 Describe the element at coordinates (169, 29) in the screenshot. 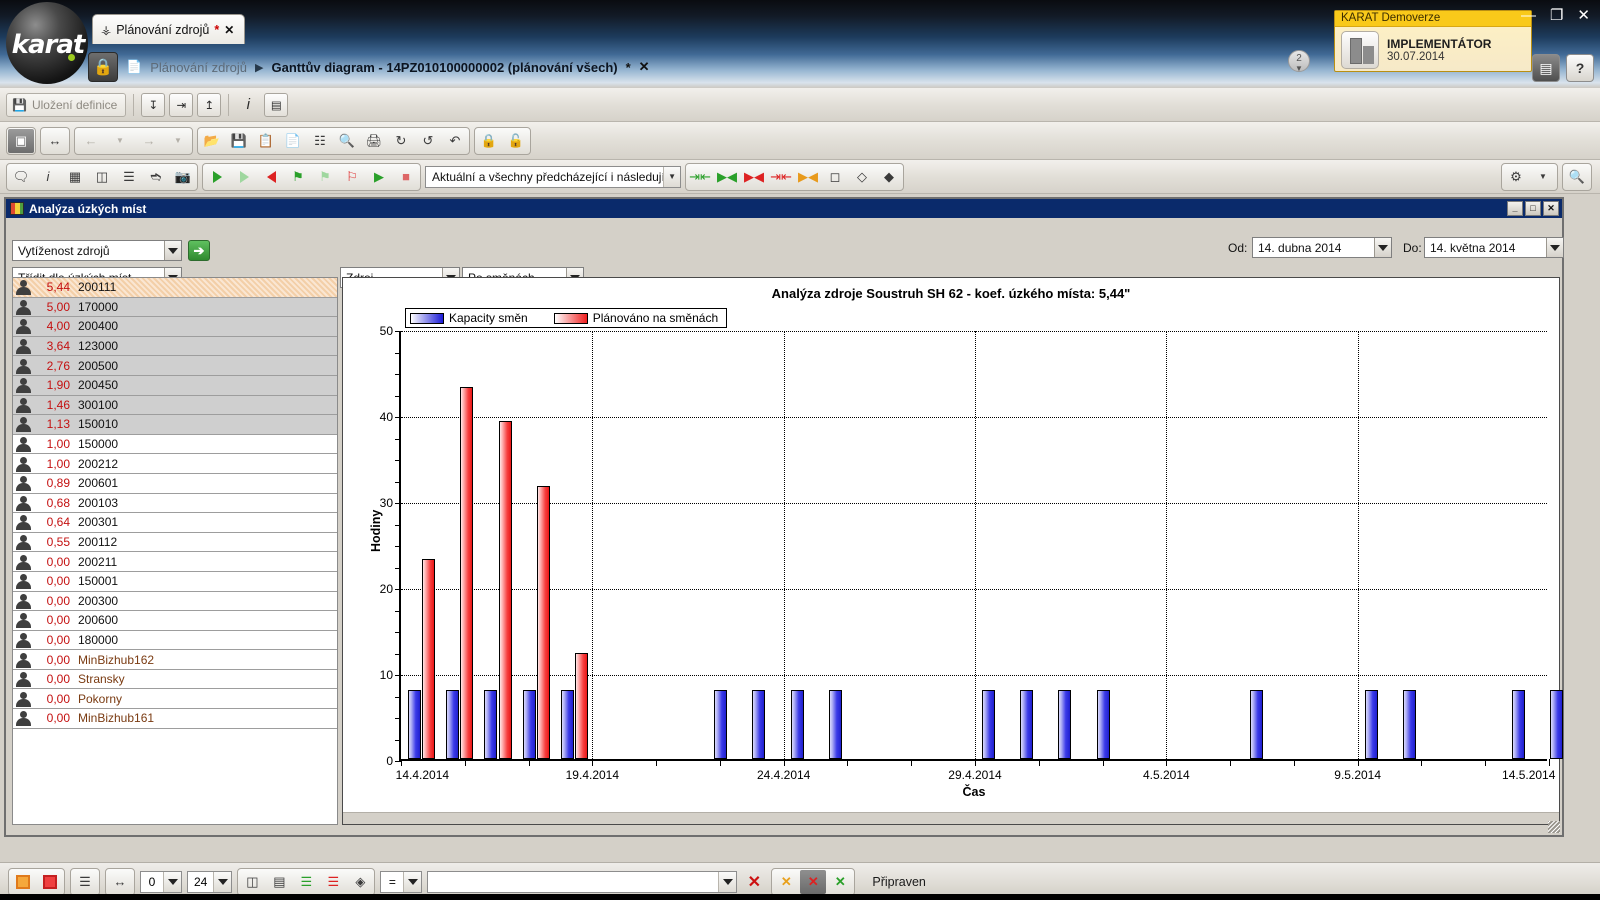

I see `tab-planovani-zdroju: ⚶ Plánování zdrojů * ✕` at that location.